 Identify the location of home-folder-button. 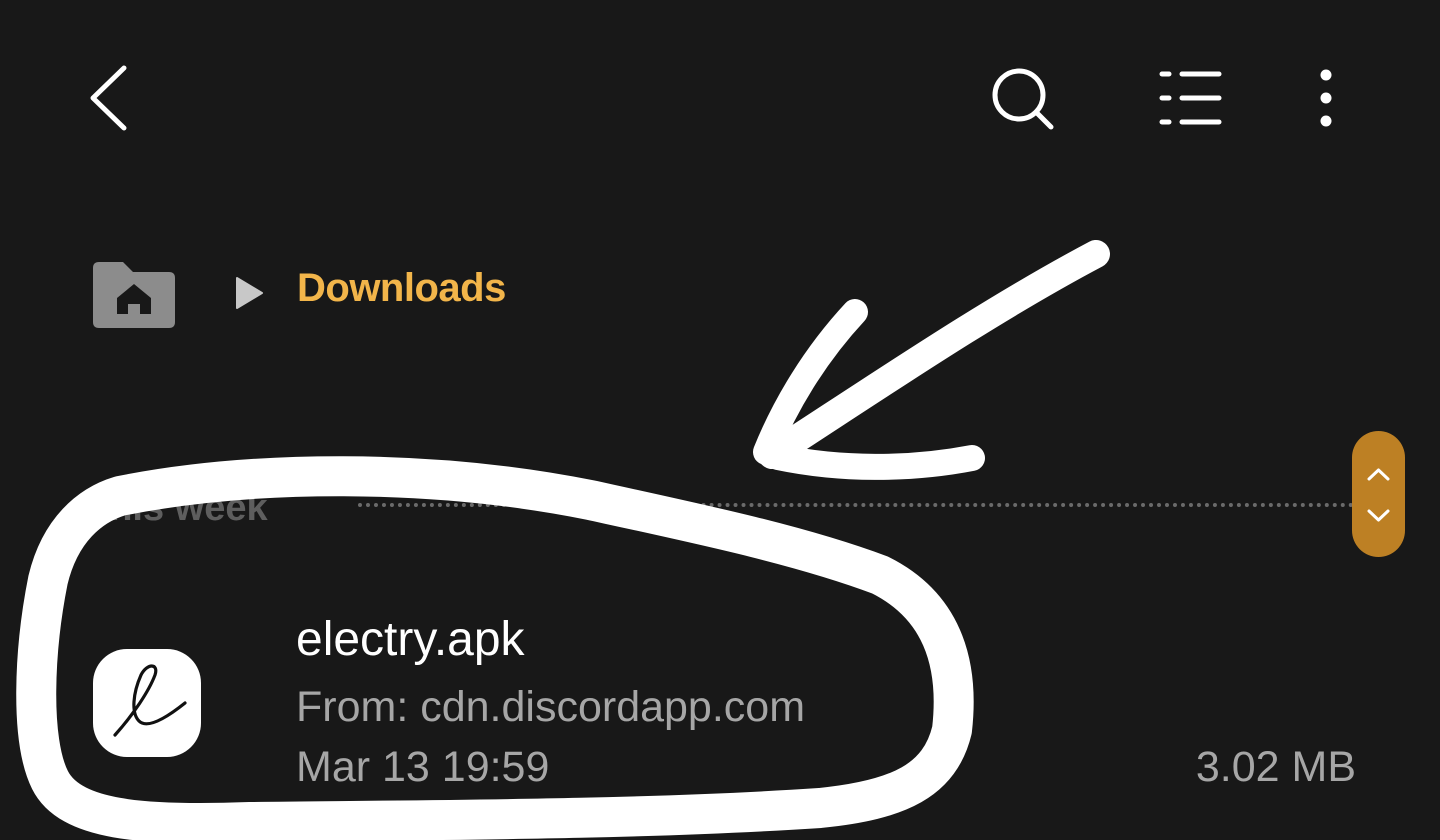
(134, 295).